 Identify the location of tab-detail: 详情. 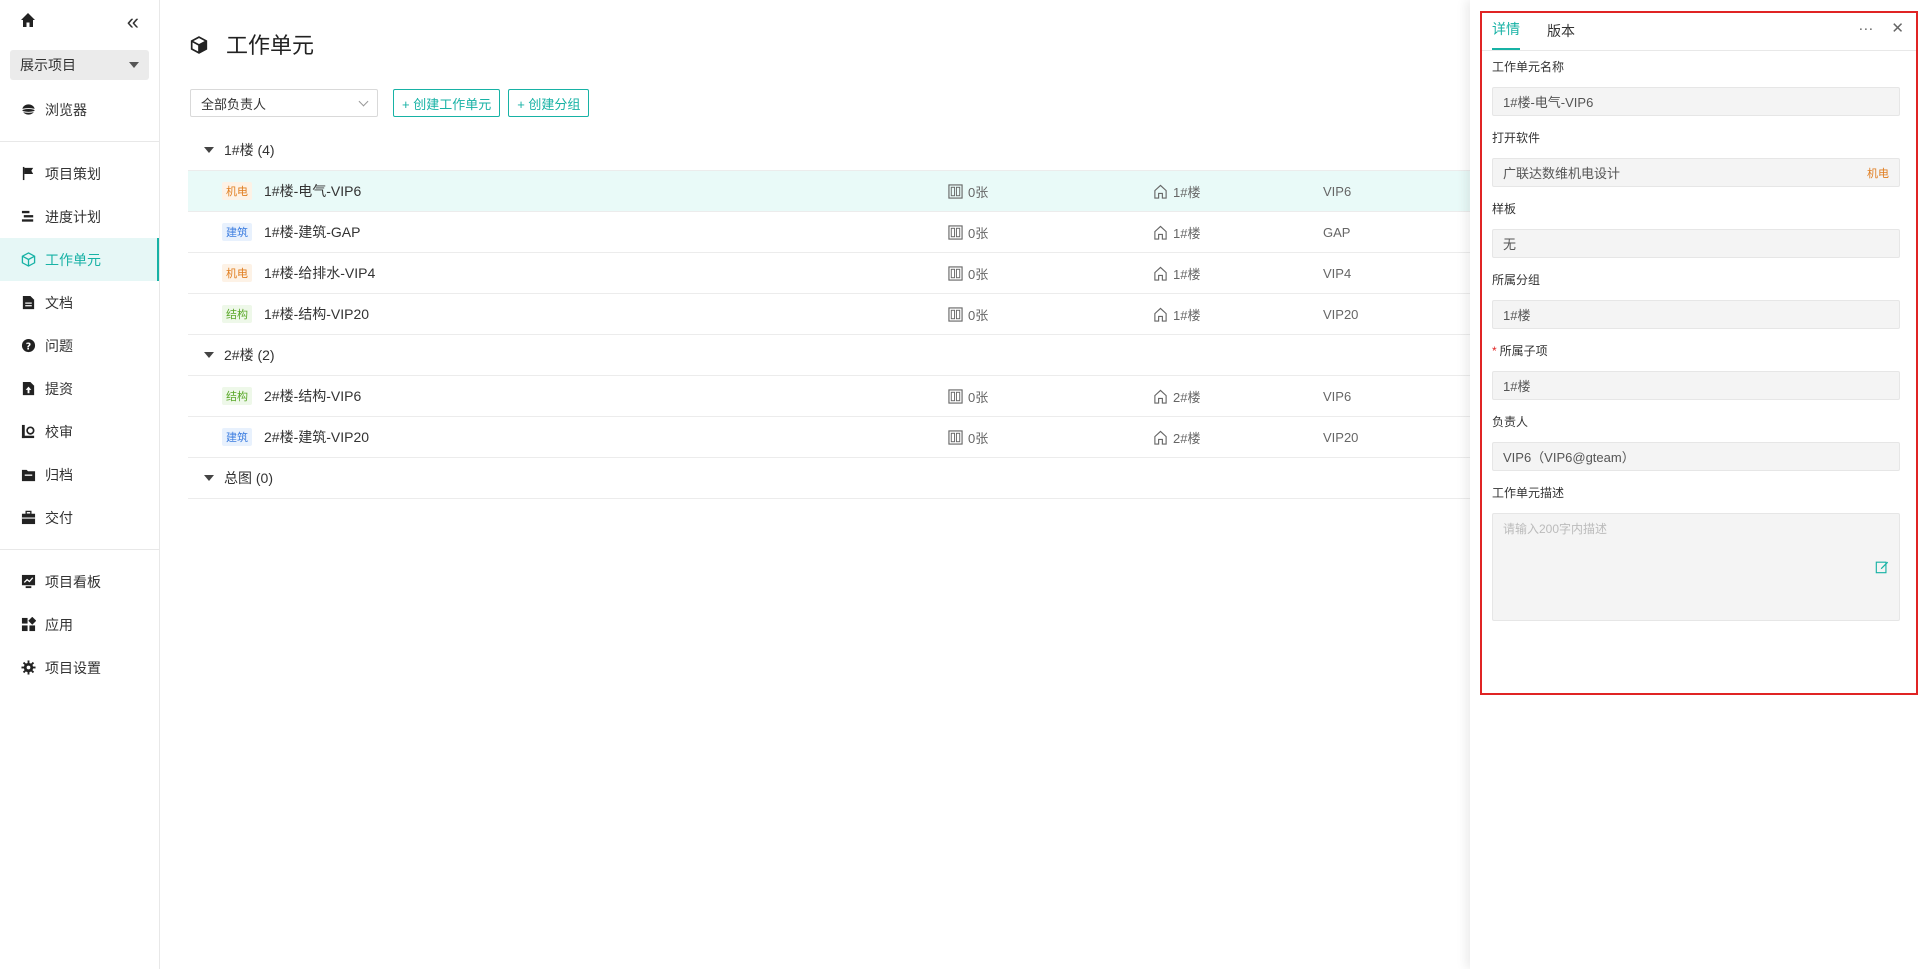
(1506, 34).